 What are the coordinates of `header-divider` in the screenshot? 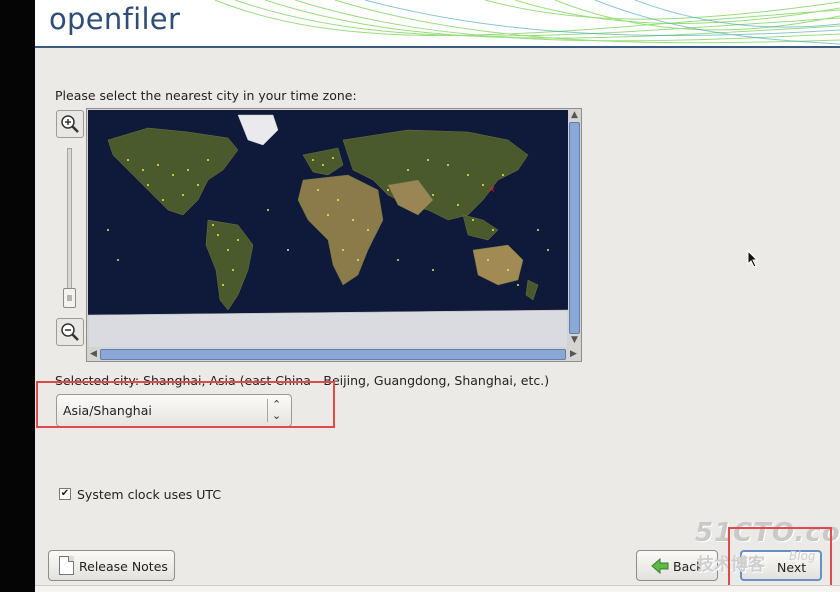 It's located at (437, 47).